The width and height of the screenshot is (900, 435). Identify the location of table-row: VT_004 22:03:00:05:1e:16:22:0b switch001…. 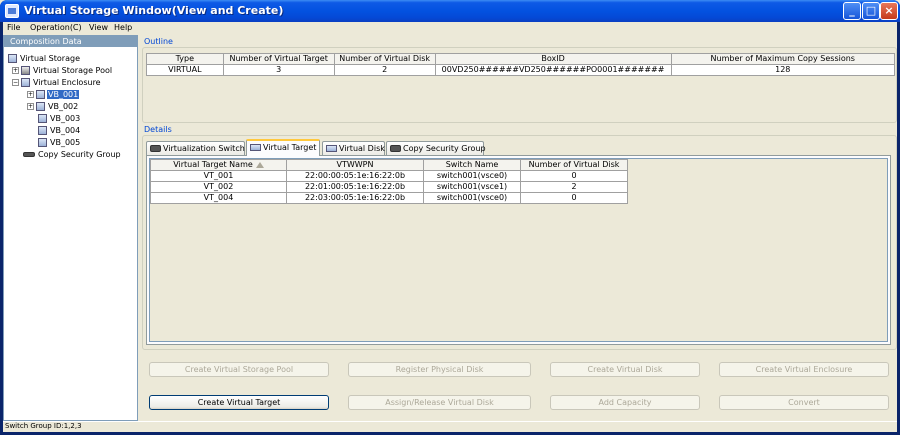
(389, 198).